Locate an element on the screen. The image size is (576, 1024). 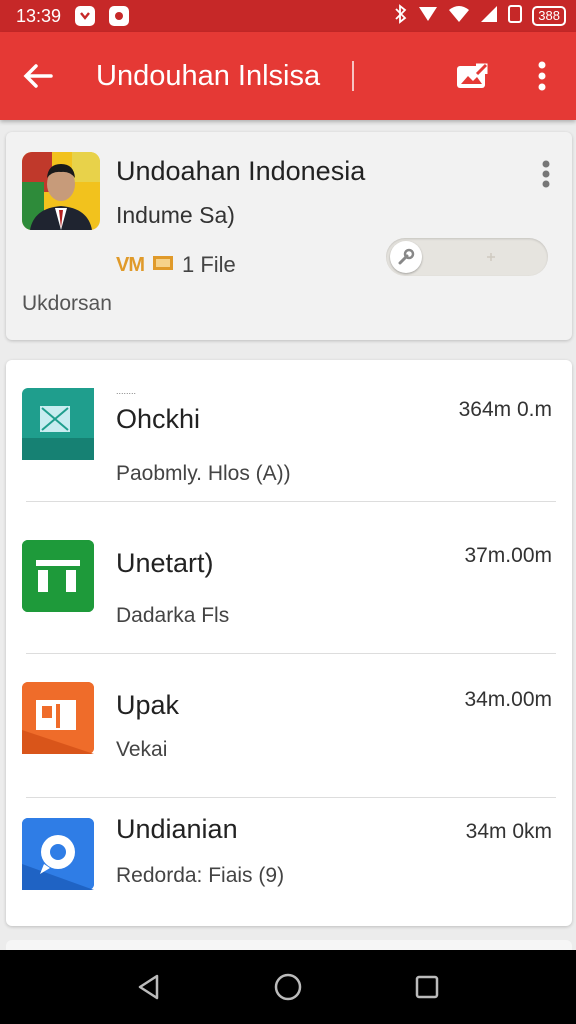
triangle-back-icon is located at coordinates (149, 987).